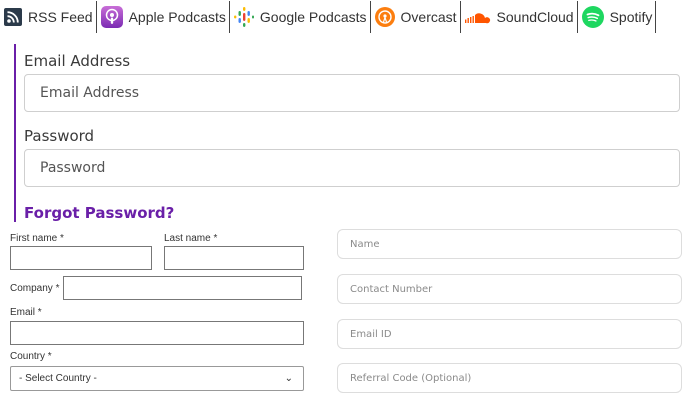  I want to click on email-address-label: Email Address, so click(77, 61).